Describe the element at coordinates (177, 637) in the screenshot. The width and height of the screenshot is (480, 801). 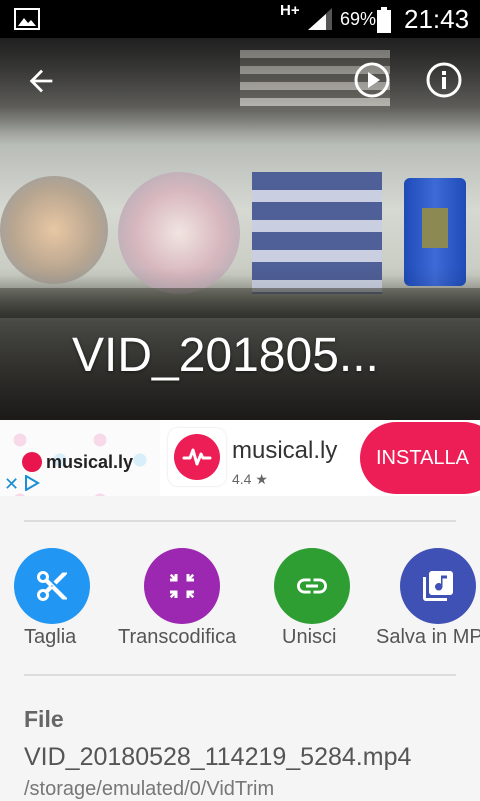
I see `transcode-label: Transcodifica` at that location.